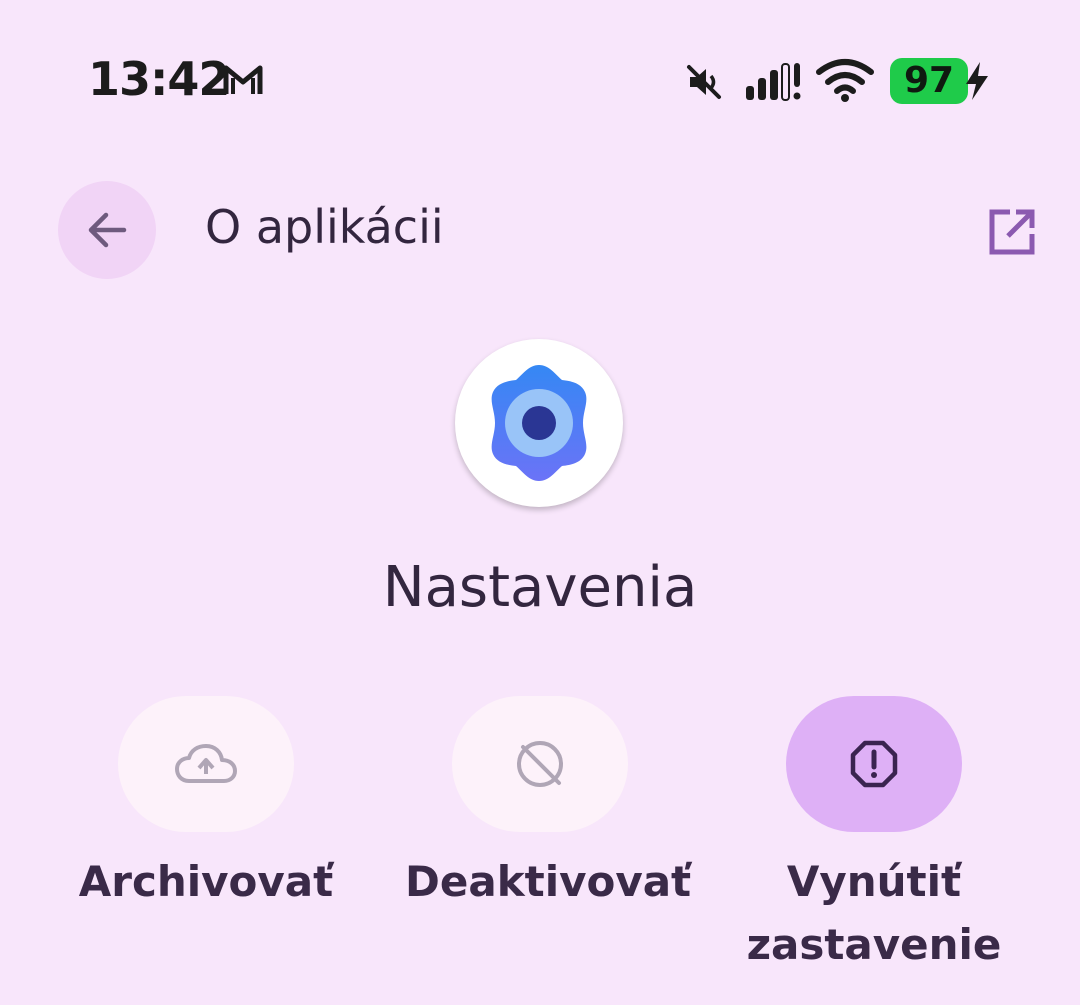 This screenshot has height=1005, width=1080. I want to click on archive-button, so click(206, 764).